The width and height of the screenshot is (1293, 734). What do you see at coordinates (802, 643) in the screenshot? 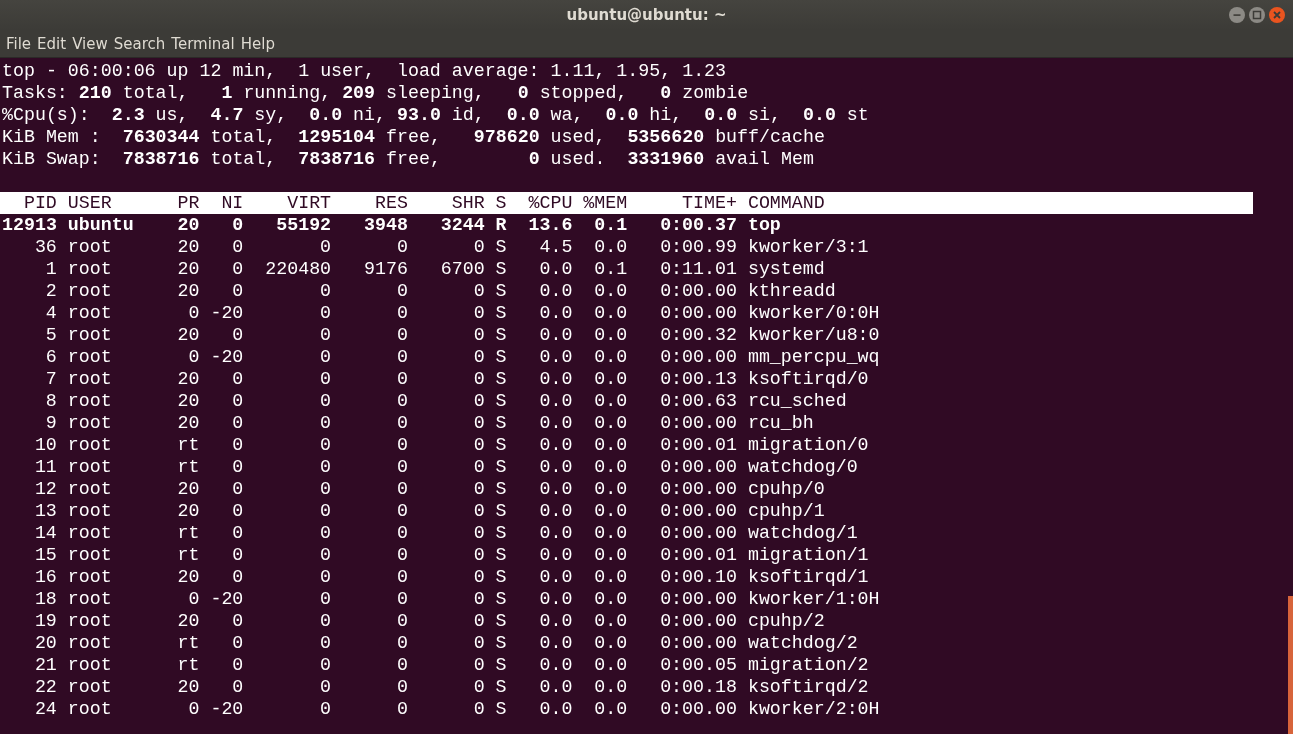
I see `table-cell-text: watchdog/2` at bounding box center [802, 643].